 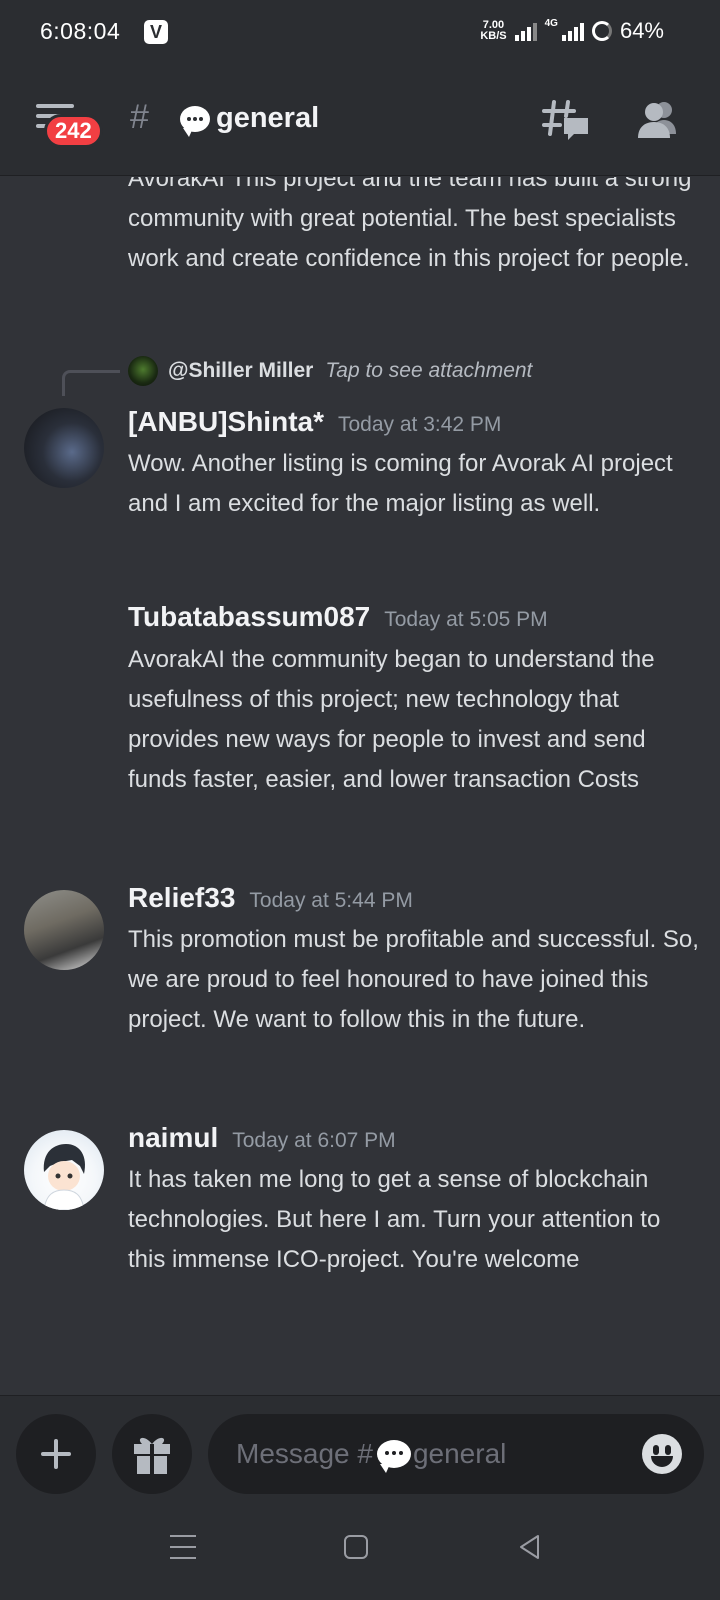 I want to click on net-speed: 7.00 KB/S, so click(x=493, y=30).